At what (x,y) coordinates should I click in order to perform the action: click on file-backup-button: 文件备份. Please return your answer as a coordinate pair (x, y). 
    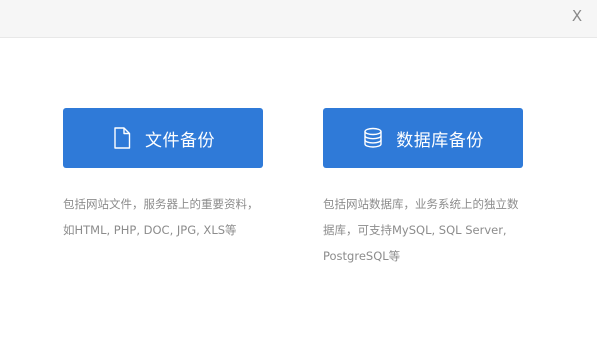
    Looking at the image, I should click on (163, 138).